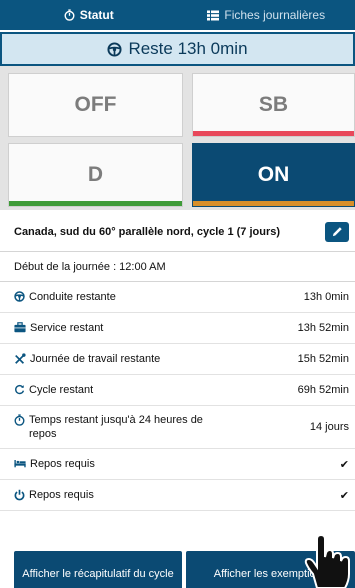 The width and height of the screenshot is (355, 588). I want to click on row-value: 13h 0min, so click(326, 297).